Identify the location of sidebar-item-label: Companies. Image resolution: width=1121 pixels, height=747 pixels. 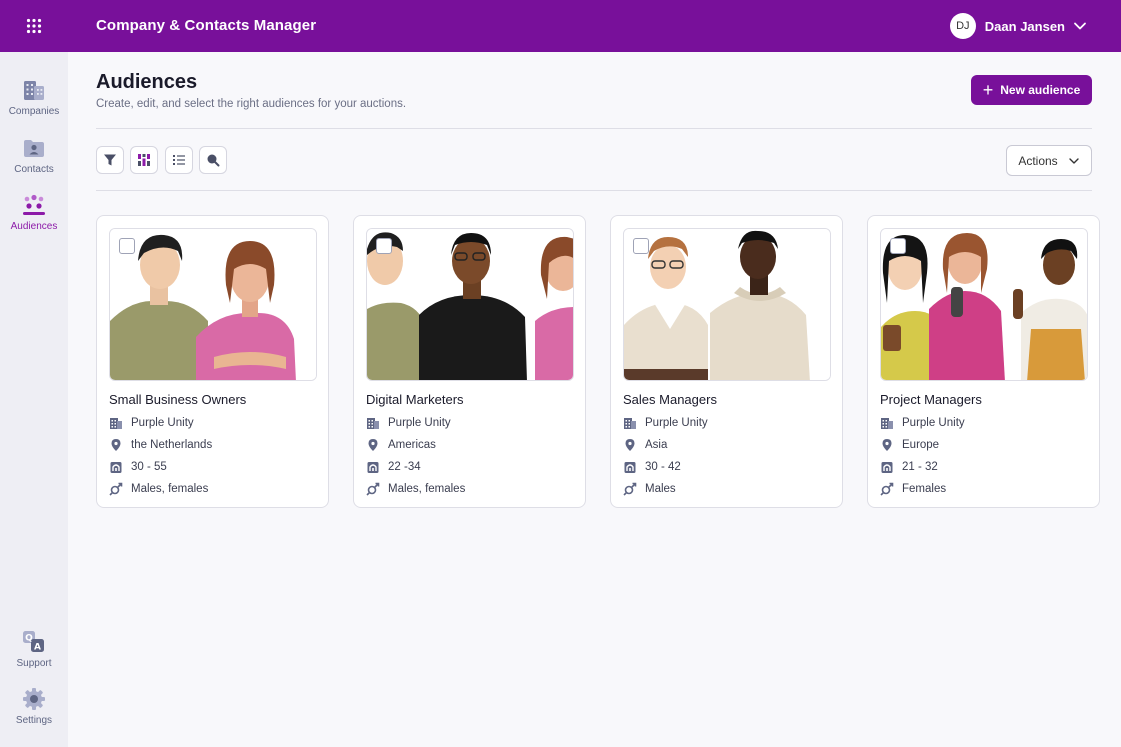
(34, 111).